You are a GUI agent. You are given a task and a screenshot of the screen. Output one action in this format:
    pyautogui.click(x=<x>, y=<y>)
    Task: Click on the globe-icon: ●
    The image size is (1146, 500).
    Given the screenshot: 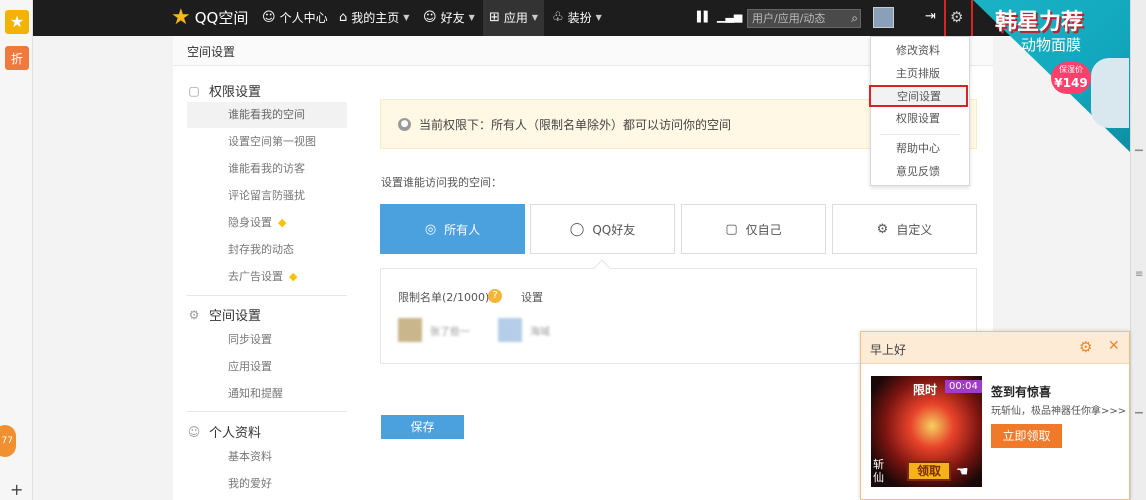 What is the action you would take?
    pyautogui.click(x=404, y=124)
    